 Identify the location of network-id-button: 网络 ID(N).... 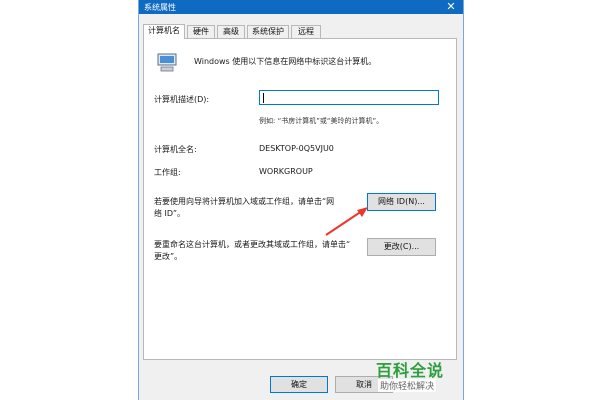
(401, 202).